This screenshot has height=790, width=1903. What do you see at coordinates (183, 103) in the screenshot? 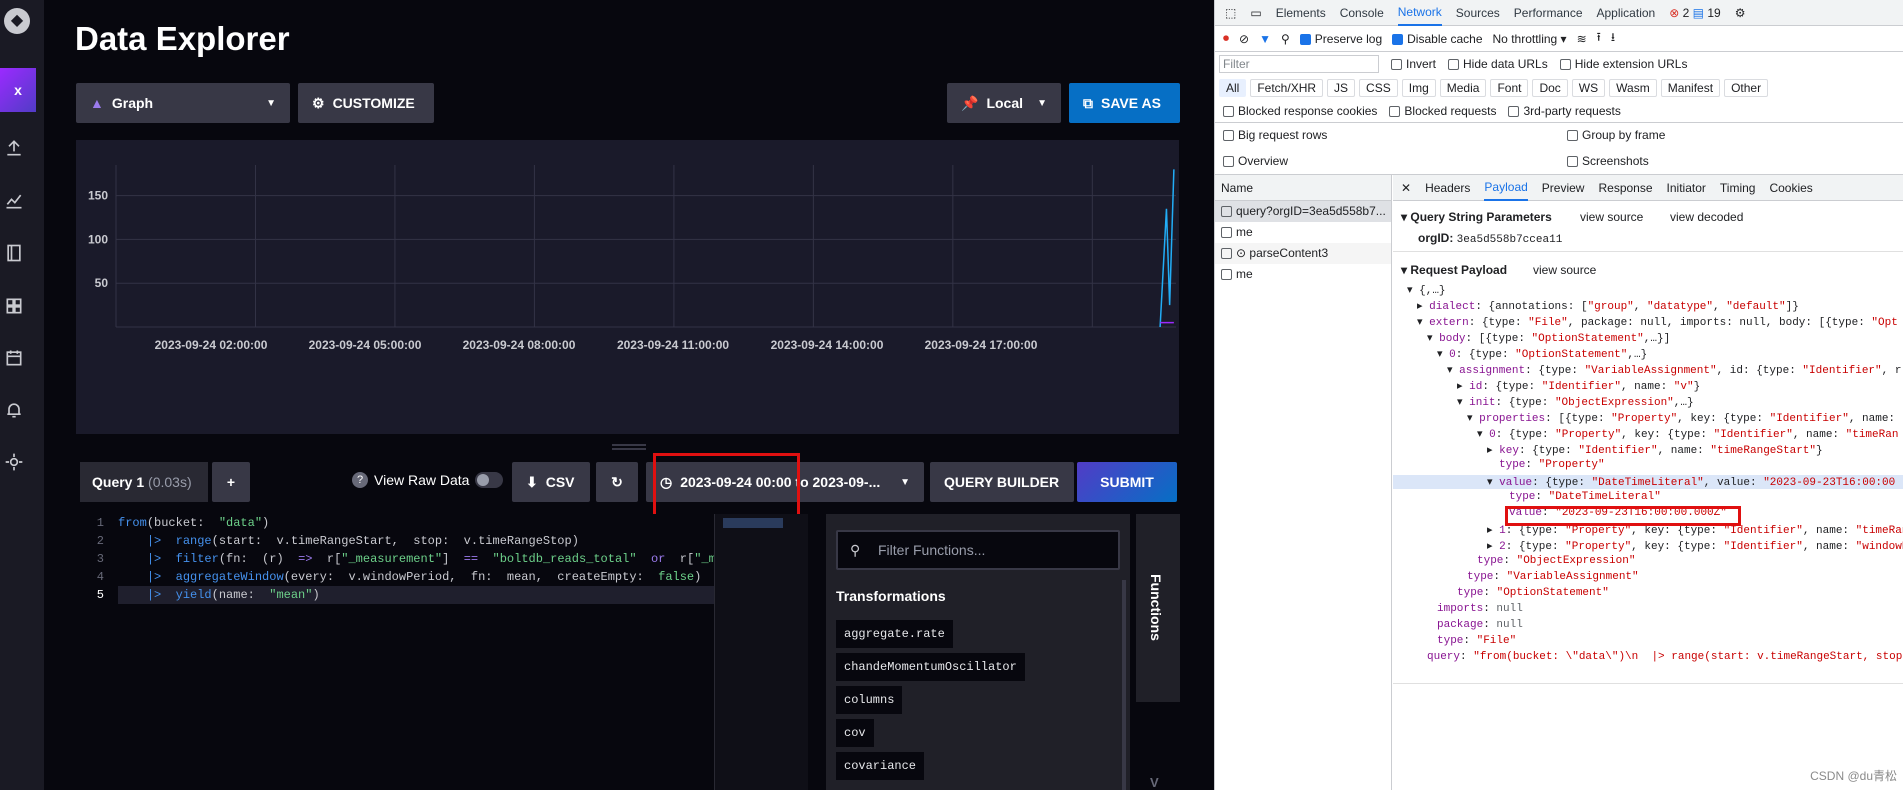
I see `graph-type-dropdown: ▲ Graph ▼` at bounding box center [183, 103].